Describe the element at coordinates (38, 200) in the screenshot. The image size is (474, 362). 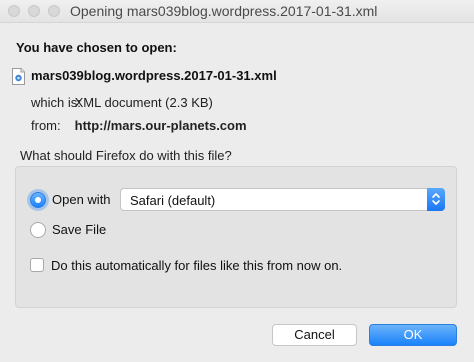
I see `open-with-radio` at that location.